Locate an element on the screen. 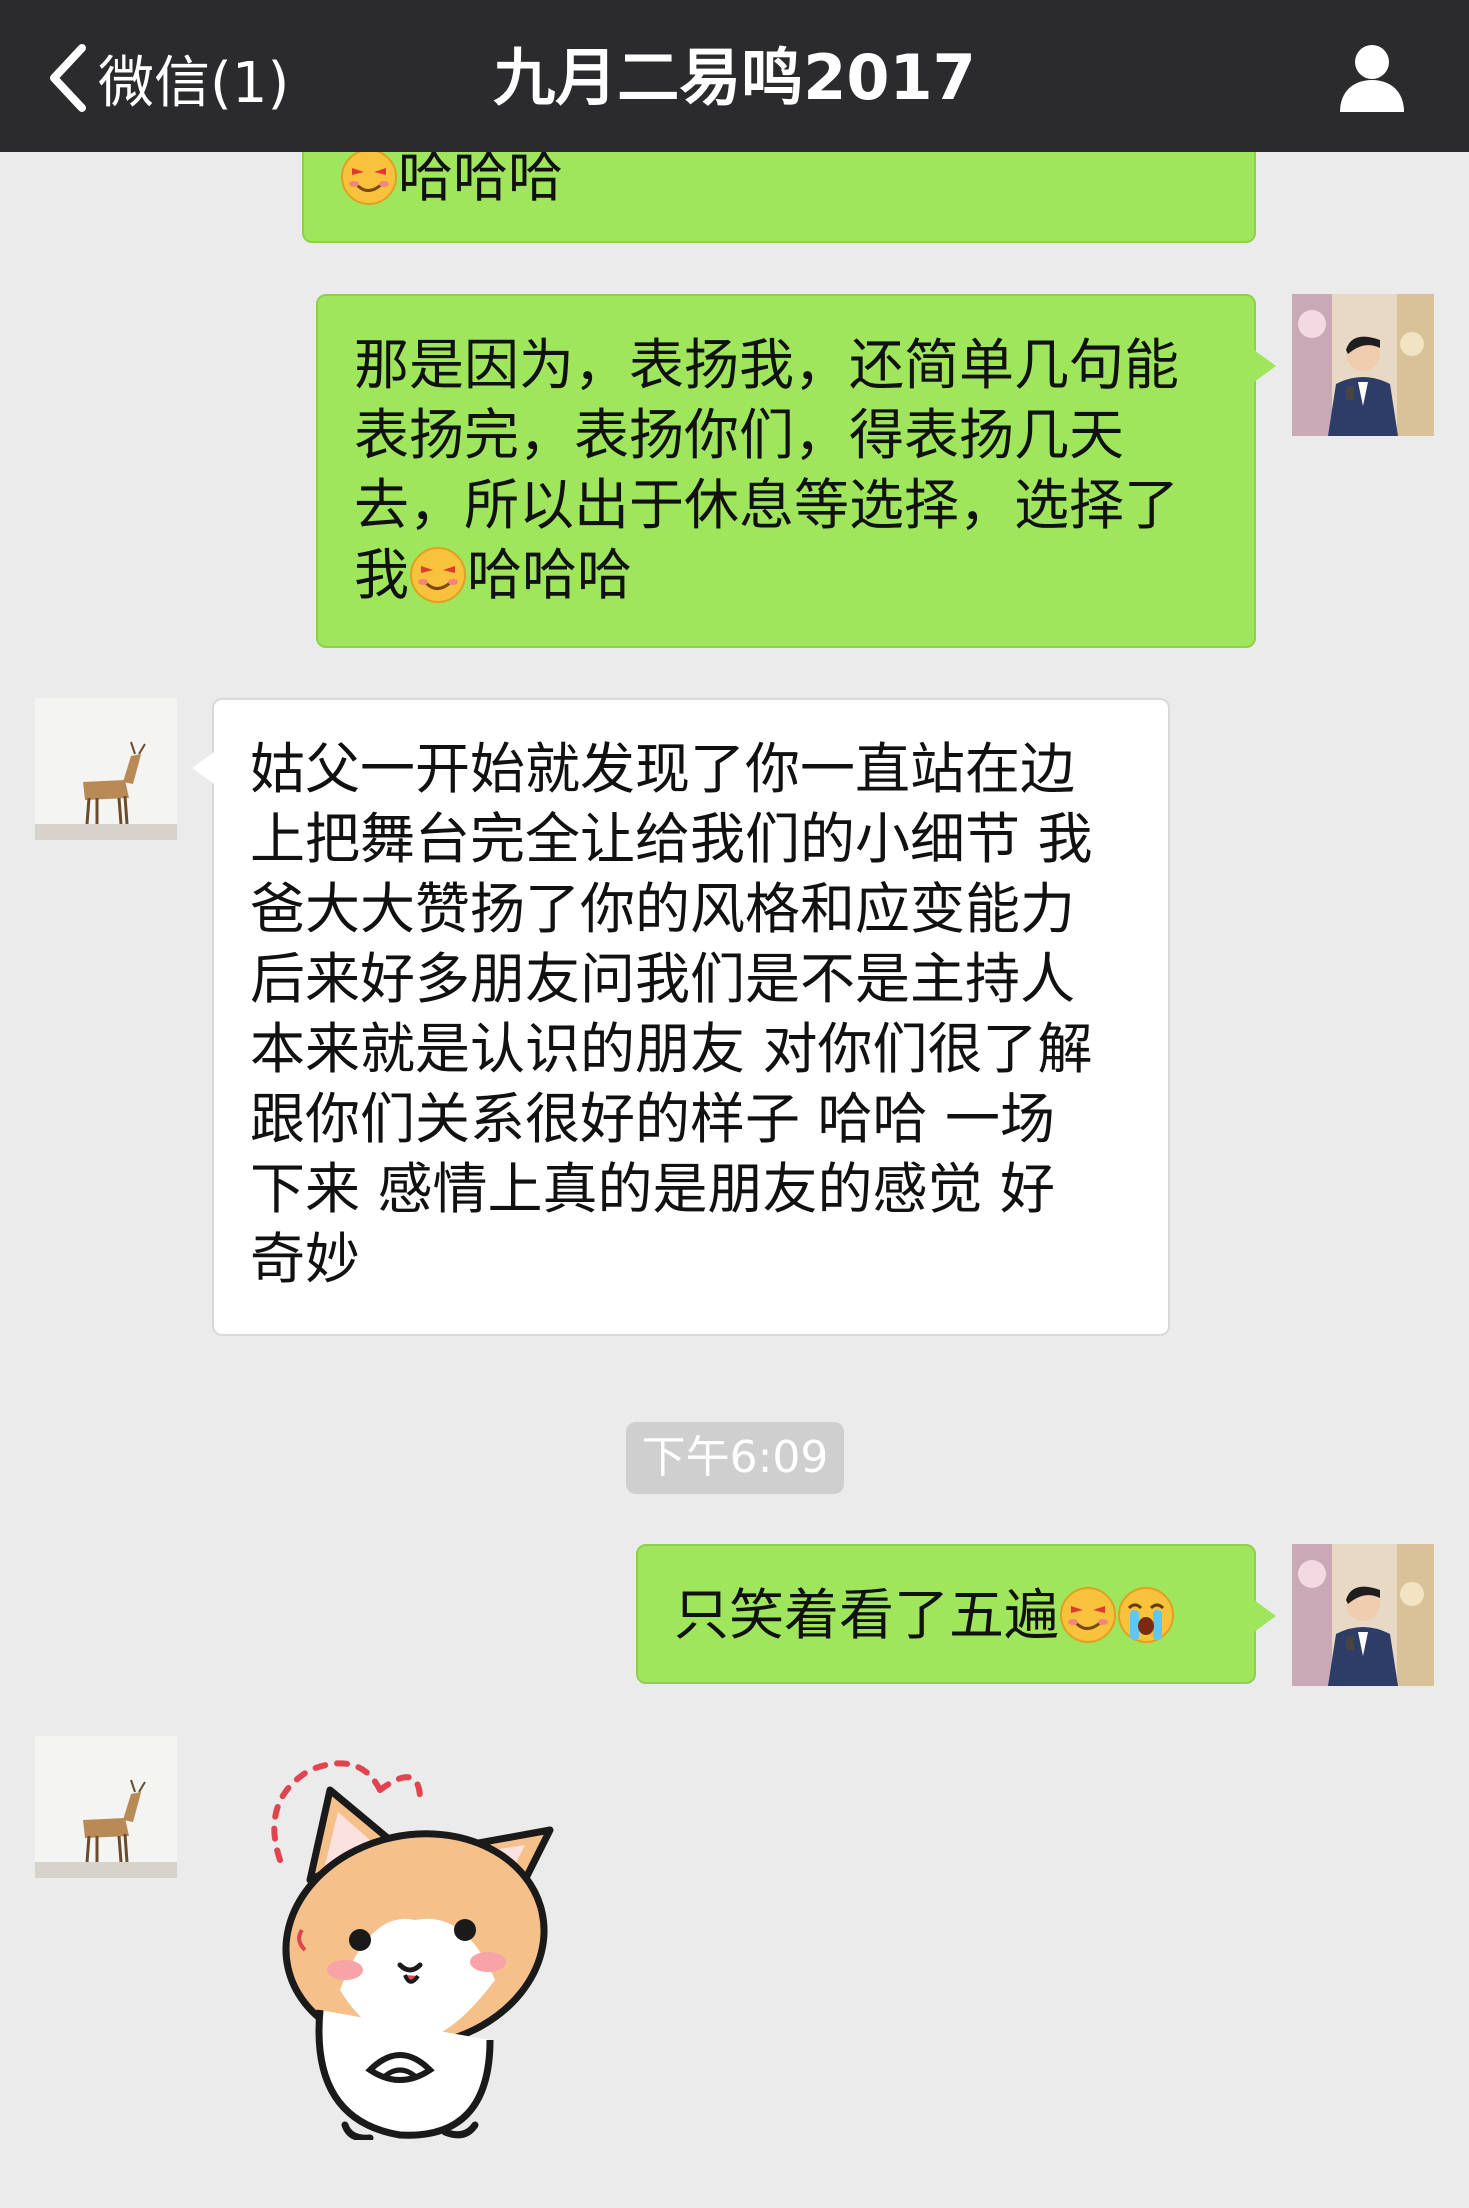 This screenshot has width=1469, height=2208. message-line: 表扬完，表扬你们，得表扬几天 is located at coordinates (739, 435).